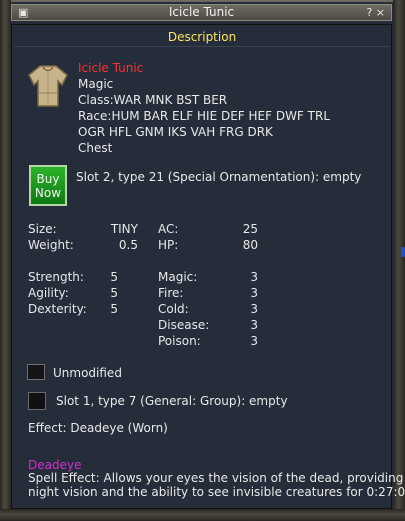 This screenshot has width=405, height=521. I want to click on ac-label: AC:, so click(168, 229).